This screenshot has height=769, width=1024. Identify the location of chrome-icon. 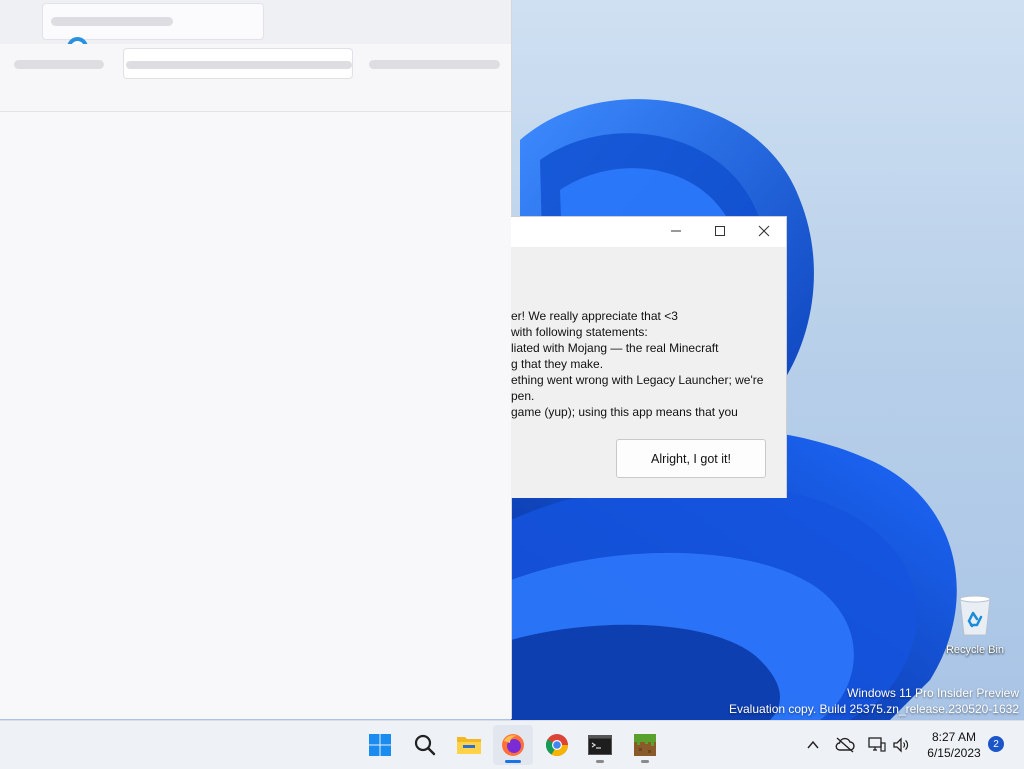
(557, 745).